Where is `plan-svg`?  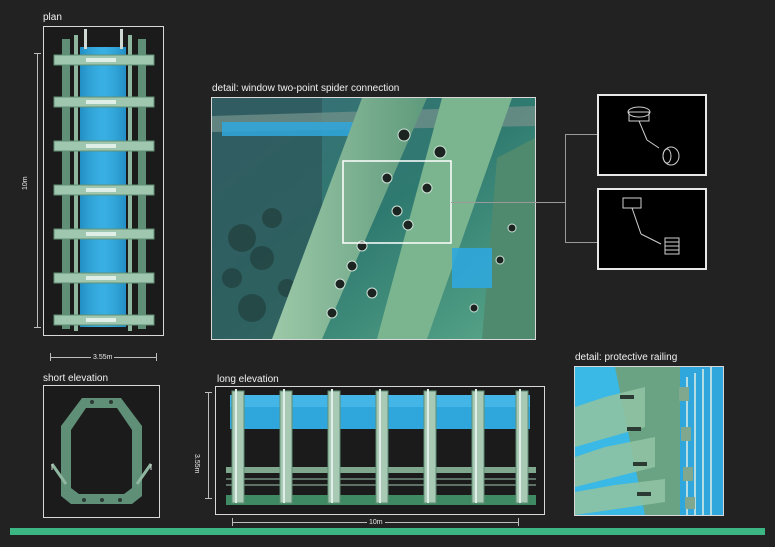
plan-svg is located at coordinates (103, 181).